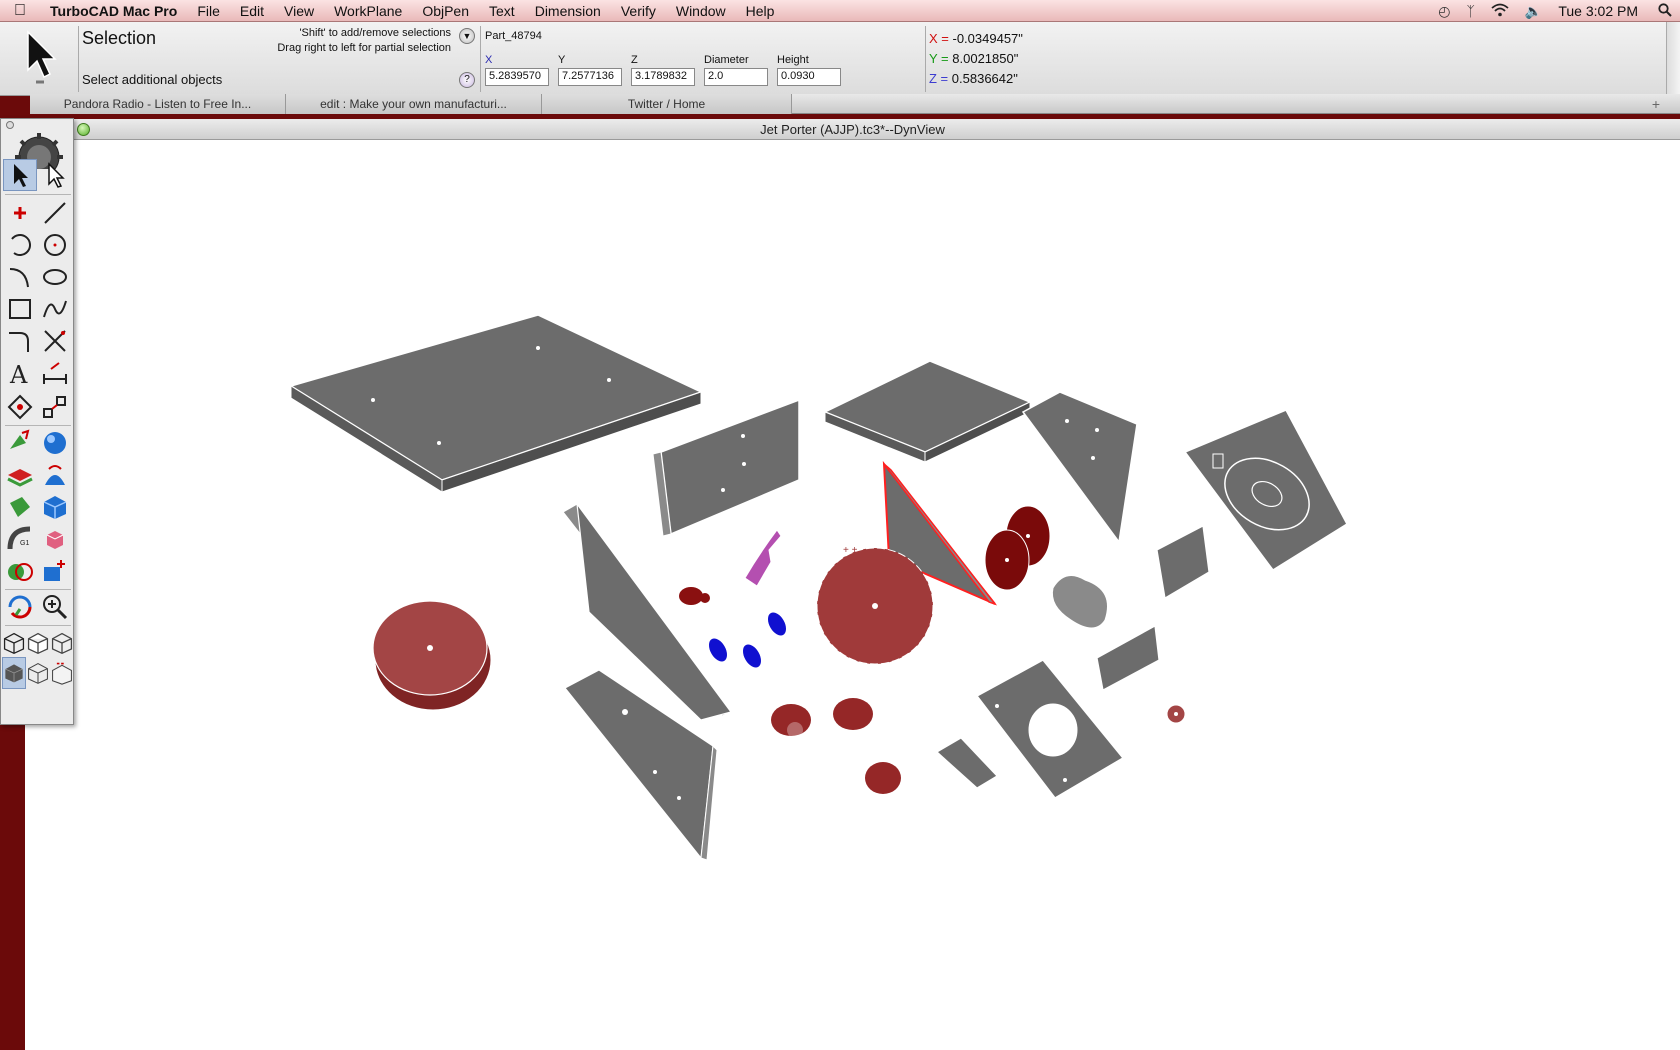 The width and height of the screenshot is (1680, 1050). What do you see at coordinates (760, 11) in the screenshot?
I see `menu-help: Help` at bounding box center [760, 11].